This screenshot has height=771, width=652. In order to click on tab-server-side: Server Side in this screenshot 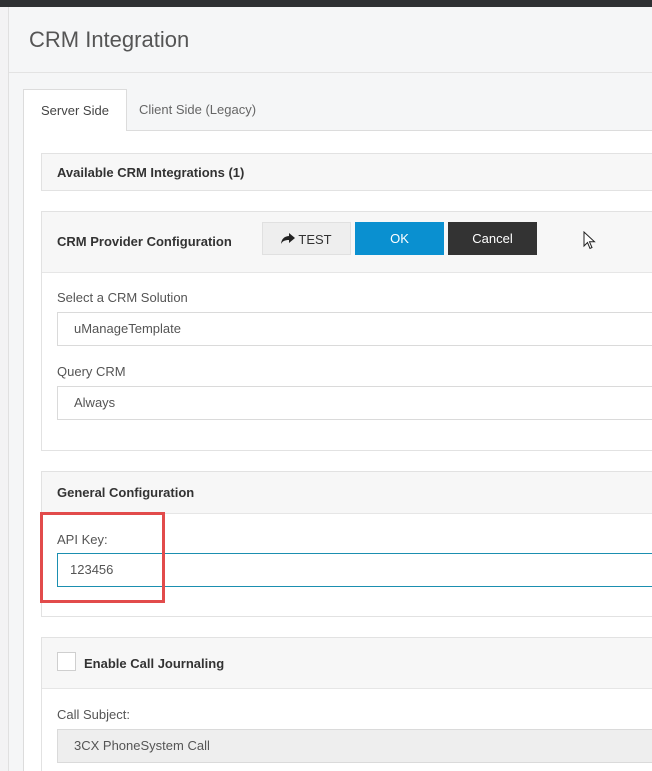, I will do `click(75, 110)`.